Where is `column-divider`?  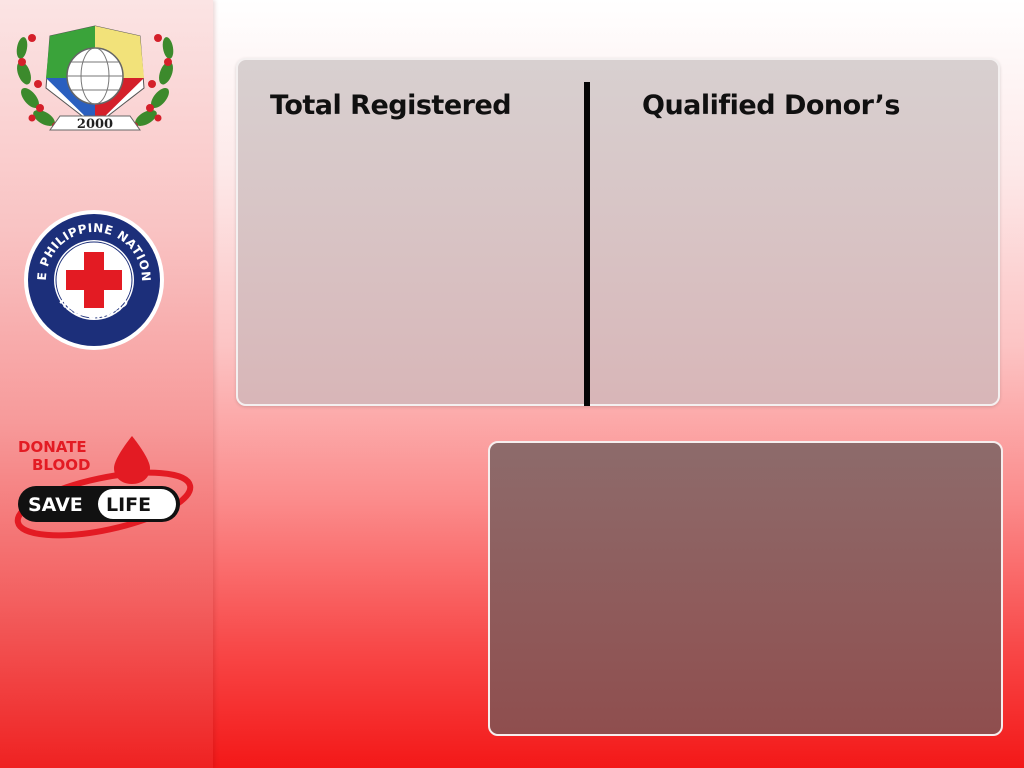
column-divider is located at coordinates (587, 244).